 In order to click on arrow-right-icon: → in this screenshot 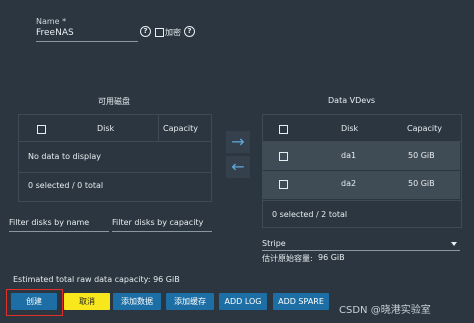, I will do `click(238, 141)`.